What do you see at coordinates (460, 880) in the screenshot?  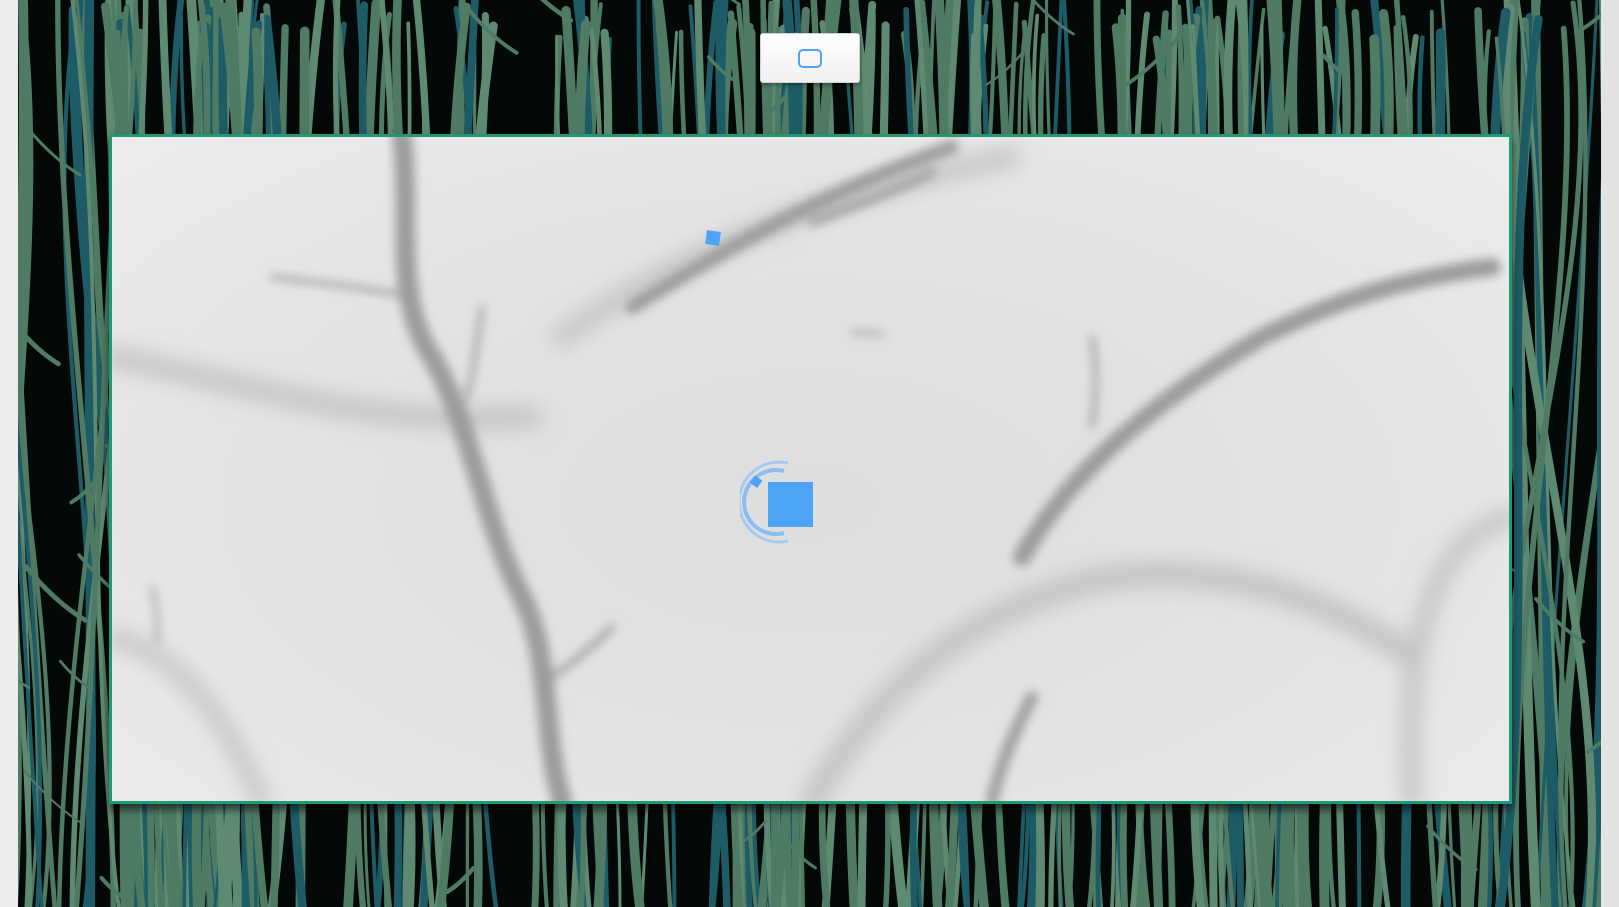 I see `forest-twig` at bounding box center [460, 880].